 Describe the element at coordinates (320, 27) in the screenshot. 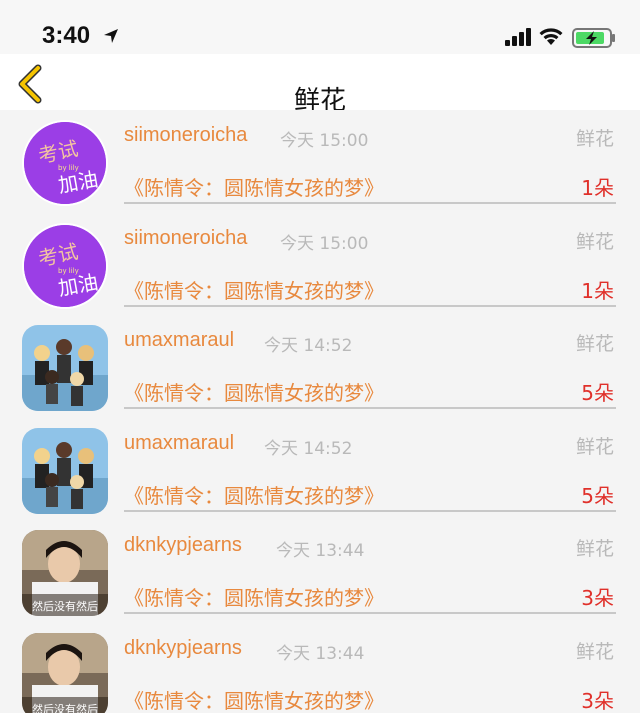

I see `status-bar: 3:40` at that location.